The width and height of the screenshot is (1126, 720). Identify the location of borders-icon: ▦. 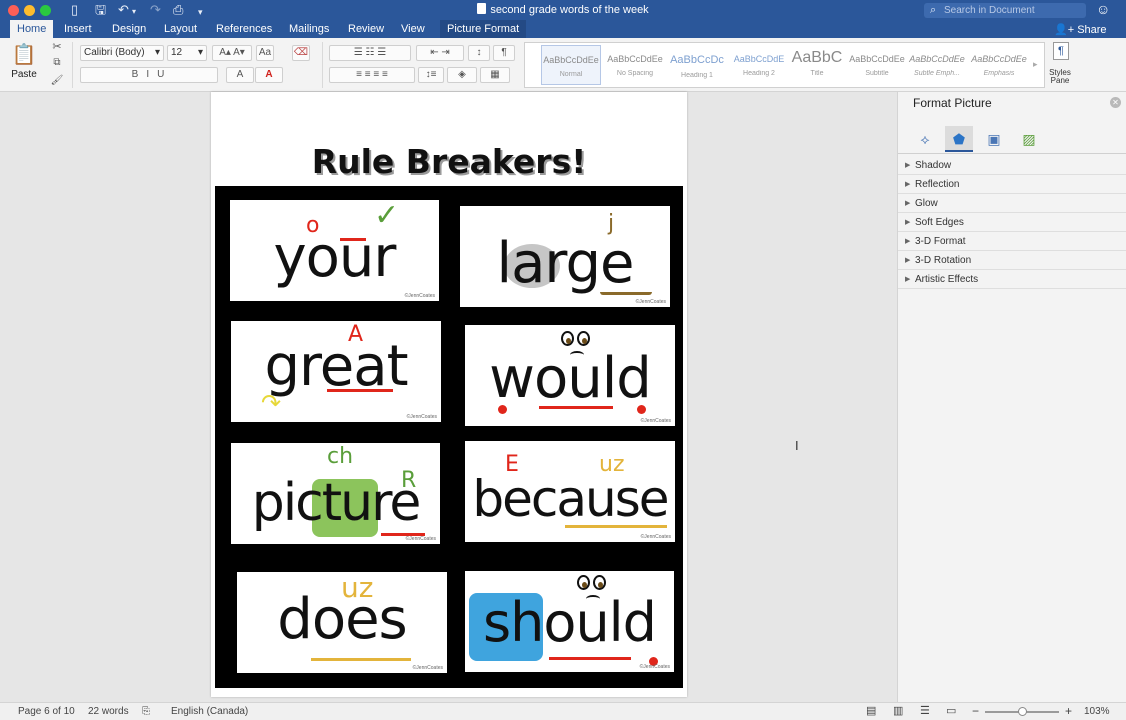
(495, 75).